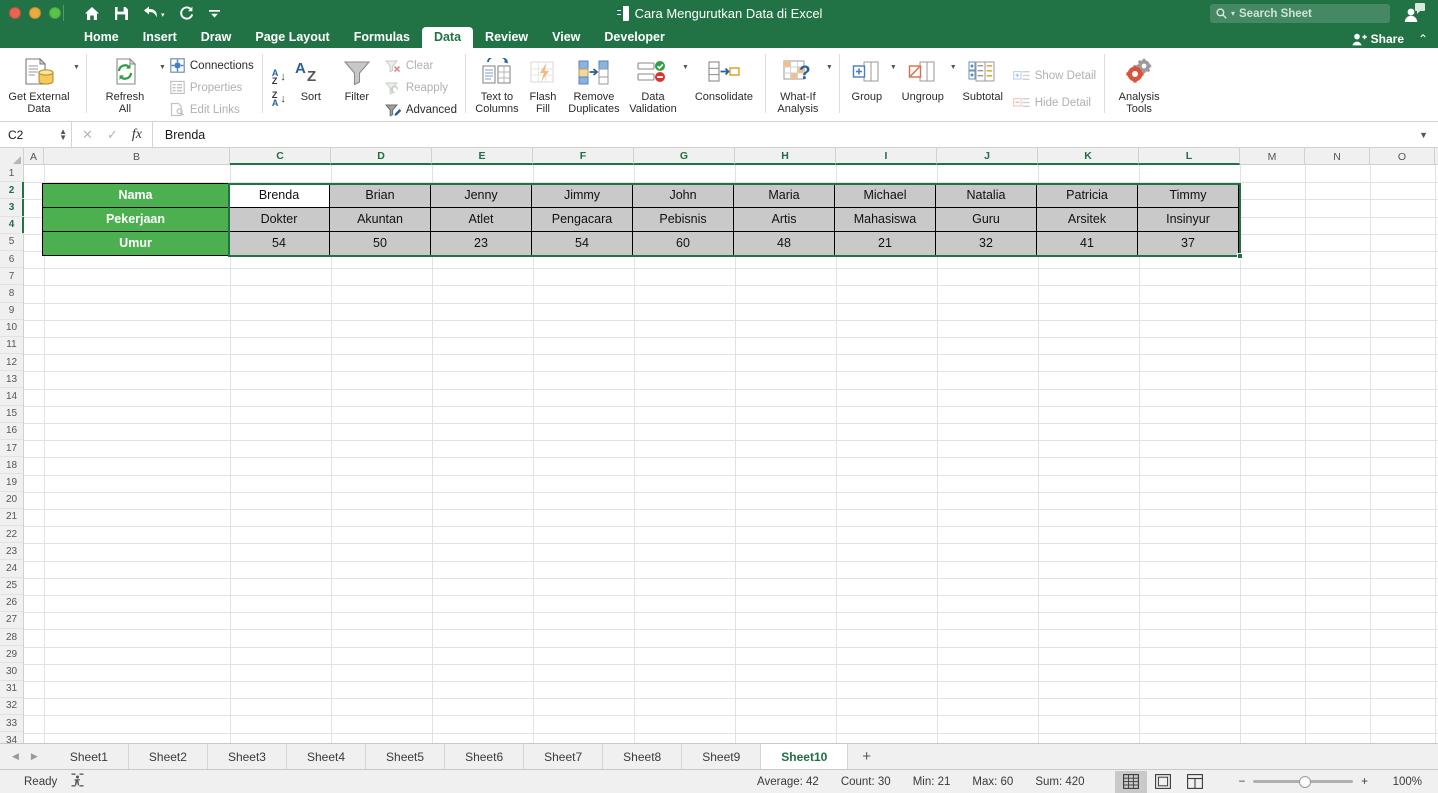 The height and width of the screenshot is (793, 1438). What do you see at coordinates (1423, 39) in the screenshot?
I see `chevron-up-icon: ⌃` at bounding box center [1423, 39].